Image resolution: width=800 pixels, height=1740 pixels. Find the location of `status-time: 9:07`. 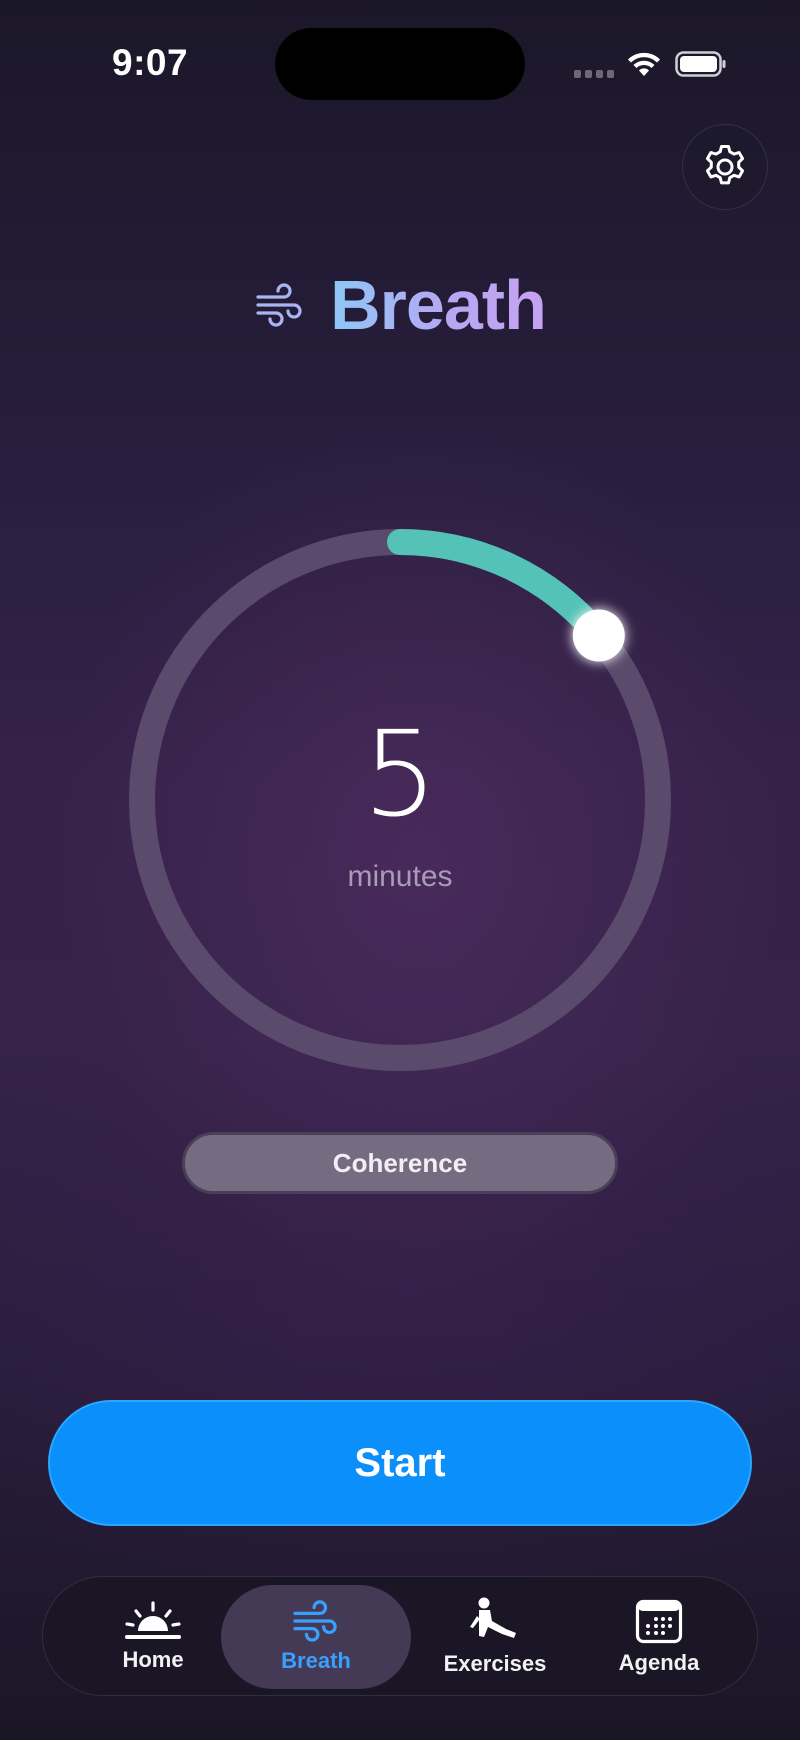

status-time: 9:07 is located at coordinates (150, 62).